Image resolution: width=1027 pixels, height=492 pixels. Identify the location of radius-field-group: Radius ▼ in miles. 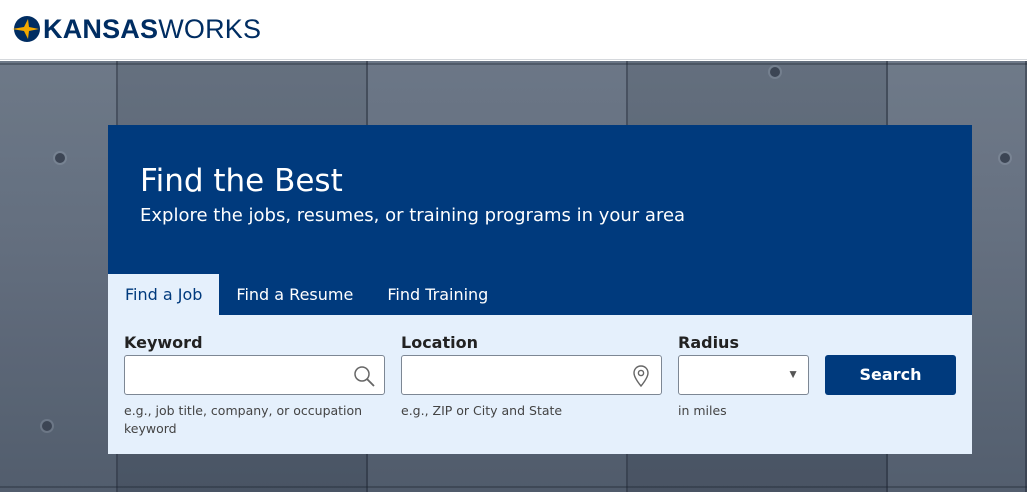
(743, 376).